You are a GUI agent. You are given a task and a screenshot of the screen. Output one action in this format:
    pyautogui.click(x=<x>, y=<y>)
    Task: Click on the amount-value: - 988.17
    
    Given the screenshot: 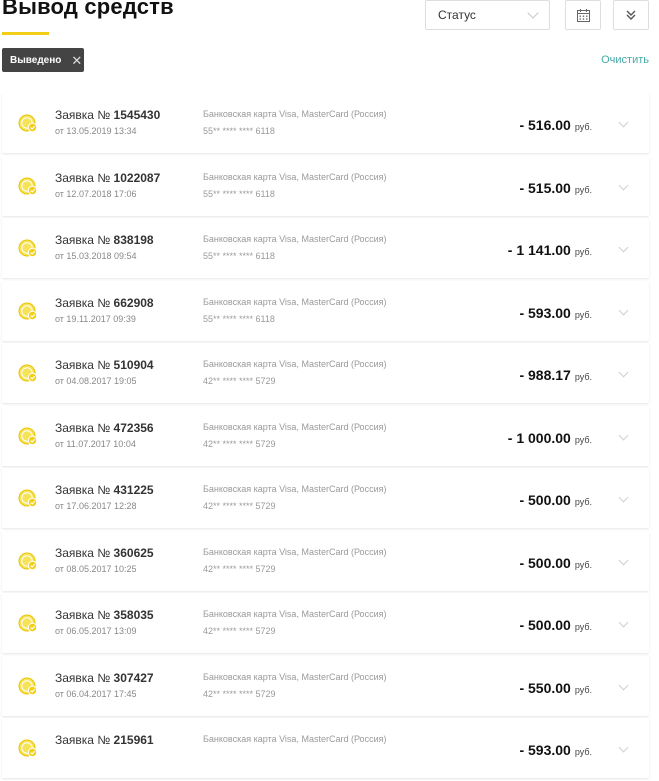 What is the action you would take?
    pyautogui.click(x=545, y=375)
    